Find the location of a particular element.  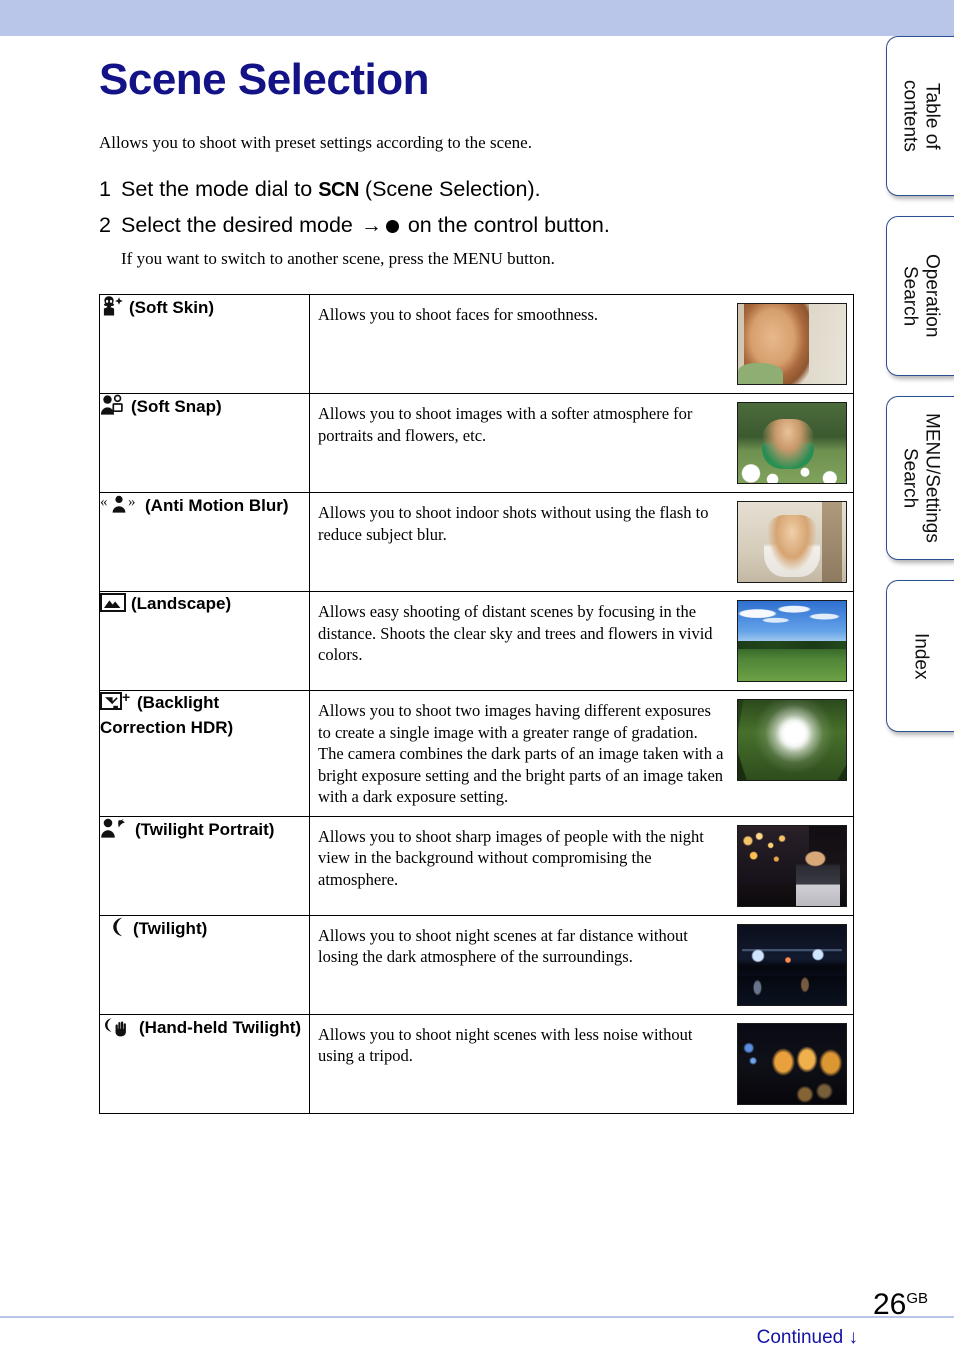

twilight-portrait-thumbnail is located at coordinates (792, 865).